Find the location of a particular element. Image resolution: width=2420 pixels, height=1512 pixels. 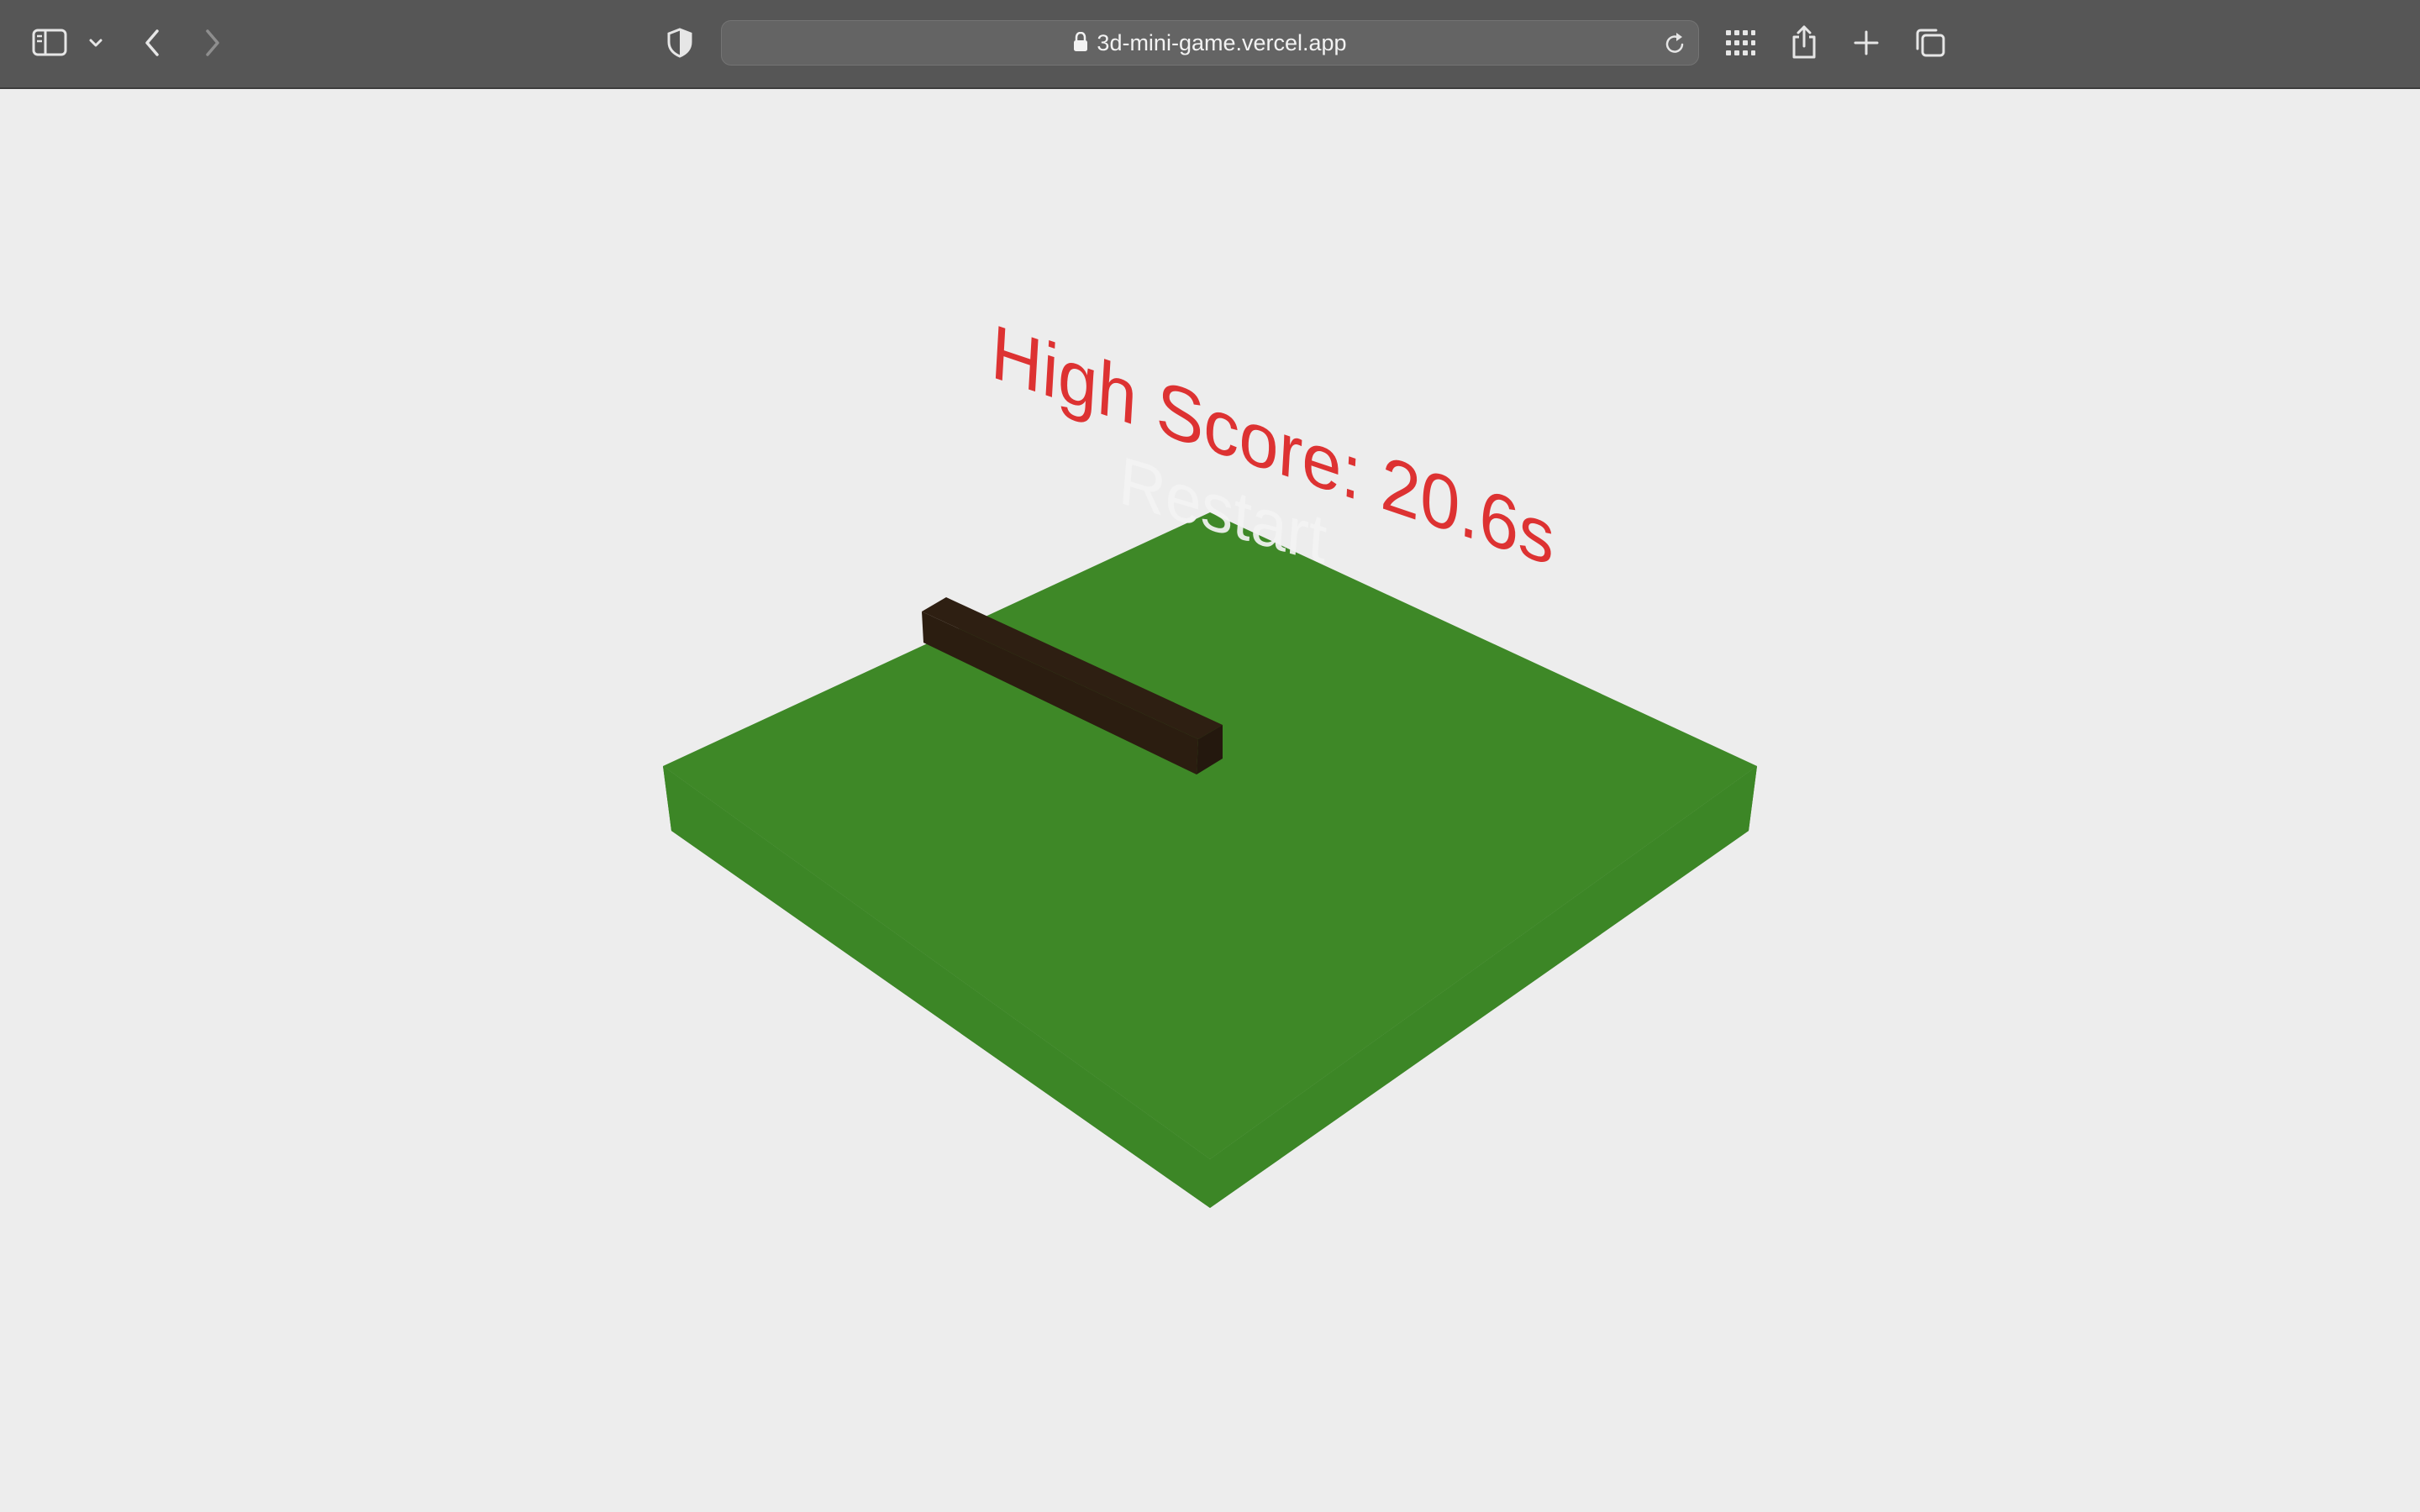

address-bar: 3d-mini-game.vercel.app is located at coordinates (1210, 43).